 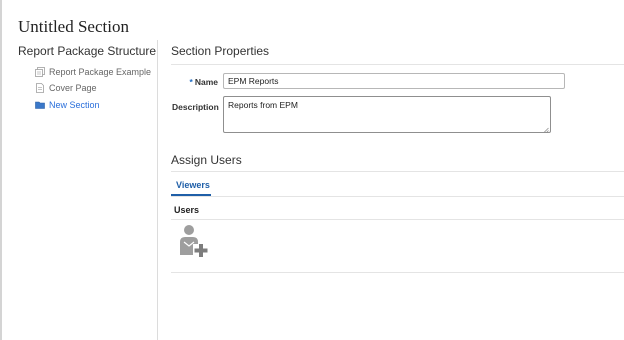 I want to click on tree-item-new-section: New Section, so click(x=67, y=105).